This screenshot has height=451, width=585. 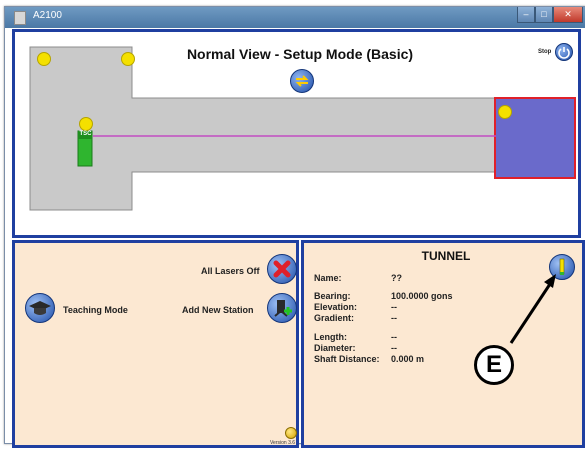 I want to click on window-title: A2100, so click(x=47, y=15).